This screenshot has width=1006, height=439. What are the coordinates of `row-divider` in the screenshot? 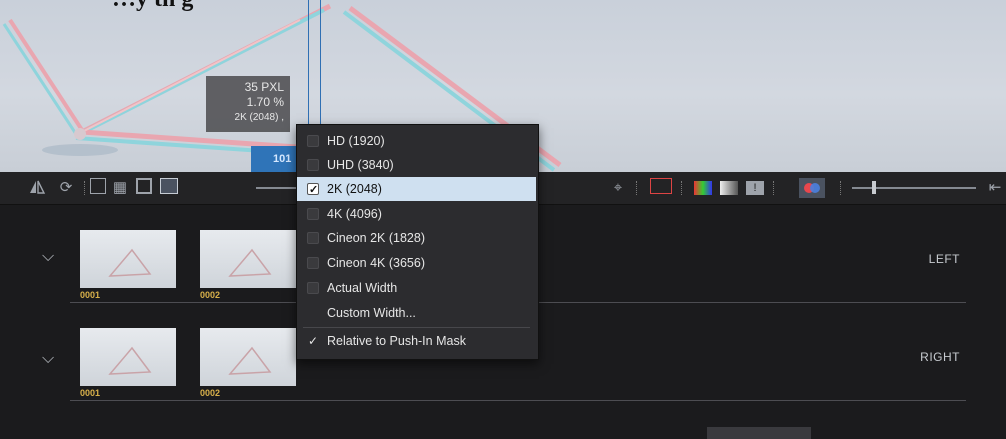 It's located at (518, 400).